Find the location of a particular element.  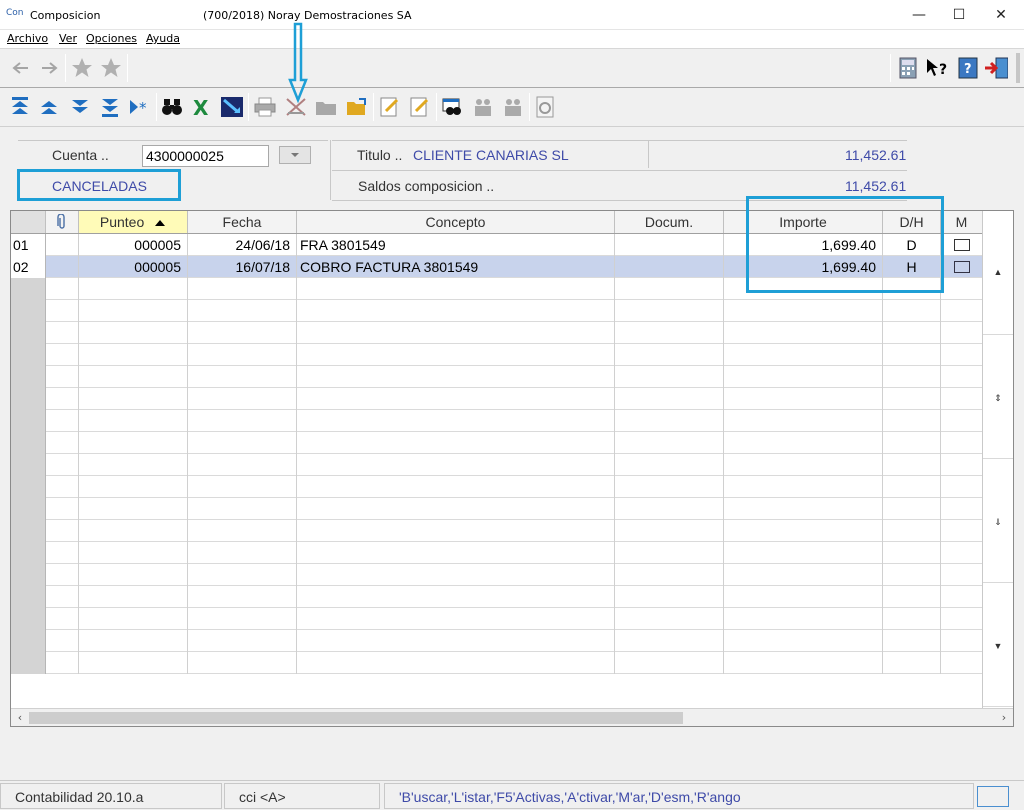

menu-ayuda: Ayuda is located at coordinates (163, 38).